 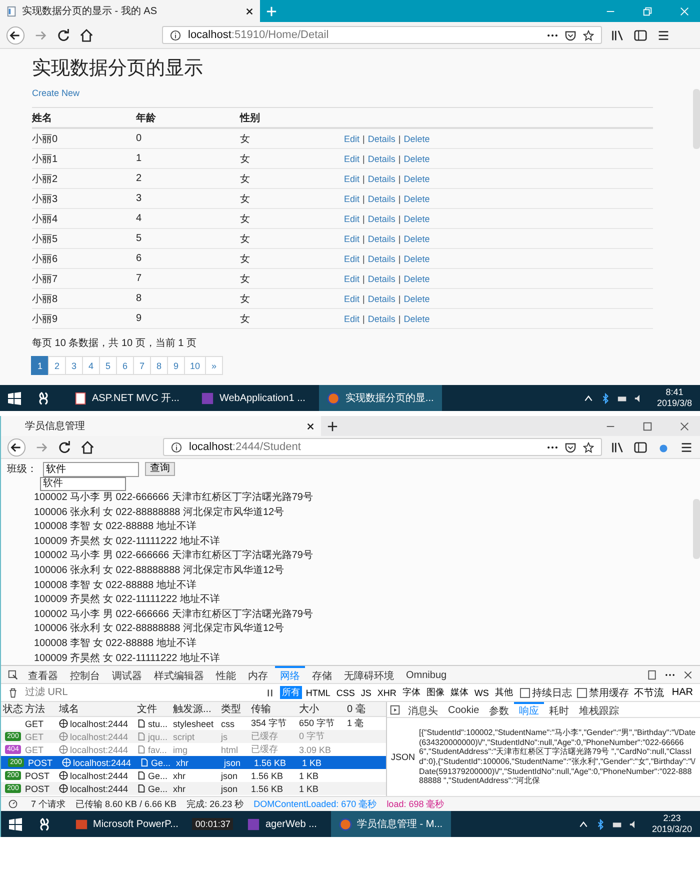 I want to click on throttle-select: 不节流, so click(x=648, y=693).